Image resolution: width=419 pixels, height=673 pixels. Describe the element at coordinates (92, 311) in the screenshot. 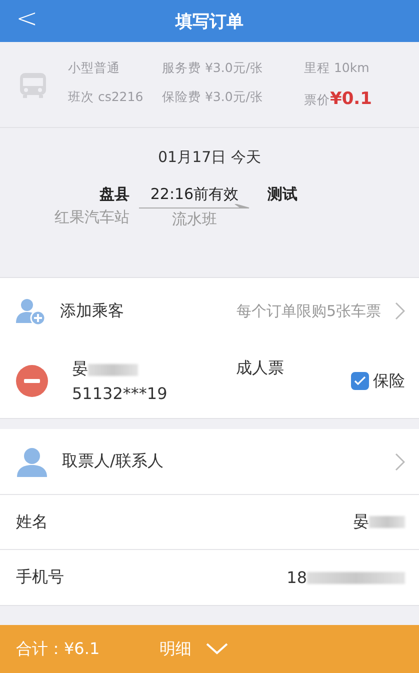

I see `add-passenger-label: 添加乘客` at that location.